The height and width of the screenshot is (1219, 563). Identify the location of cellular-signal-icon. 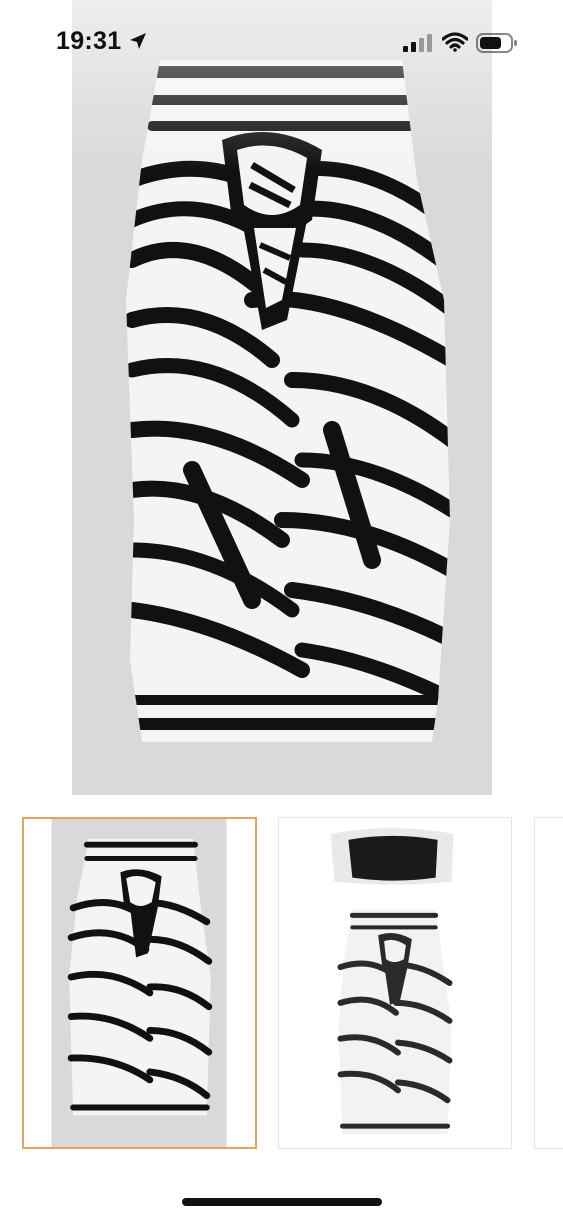
(417, 43).